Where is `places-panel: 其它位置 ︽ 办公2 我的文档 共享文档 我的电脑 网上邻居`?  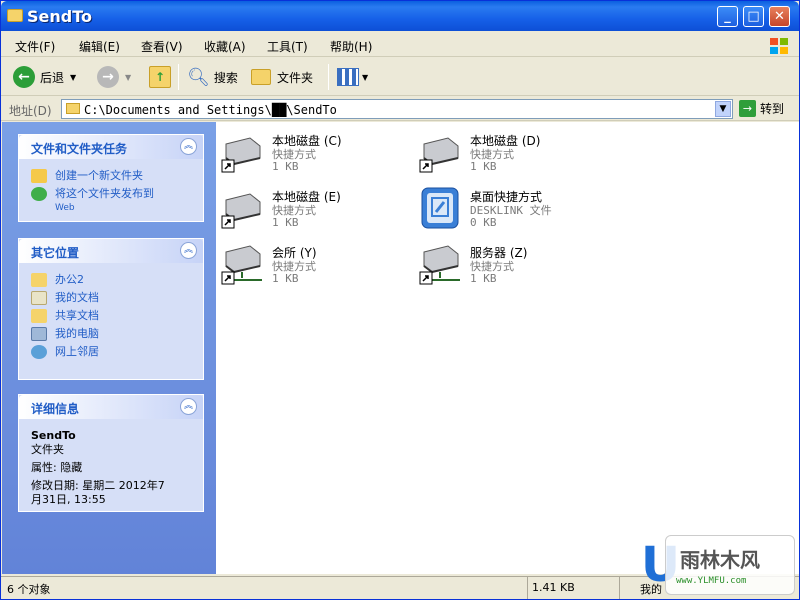 places-panel: 其它位置 ︽ 办公2 我的文档 共享文档 我的电脑 网上邻居 is located at coordinates (111, 309).